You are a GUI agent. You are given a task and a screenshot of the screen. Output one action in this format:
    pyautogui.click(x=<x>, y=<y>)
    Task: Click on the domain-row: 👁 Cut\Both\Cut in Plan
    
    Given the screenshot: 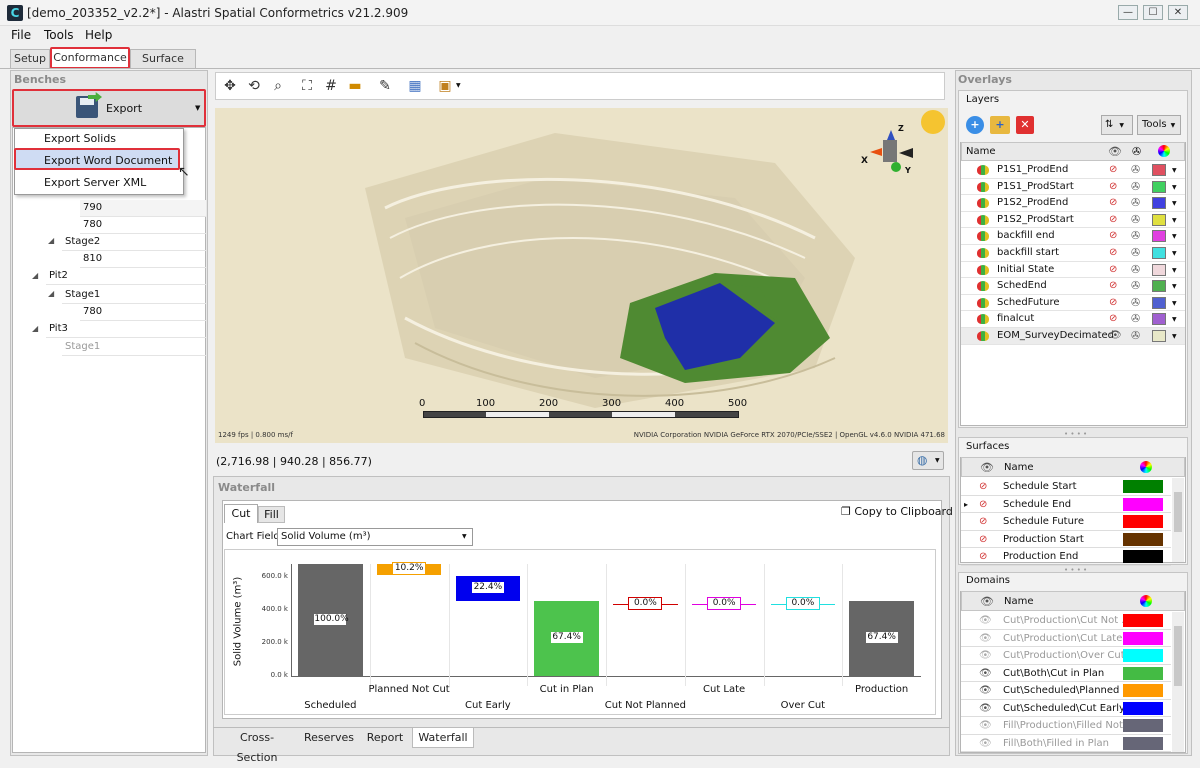 What is the action you would take?
    pyautogui.click(x=1066, y=673)
    